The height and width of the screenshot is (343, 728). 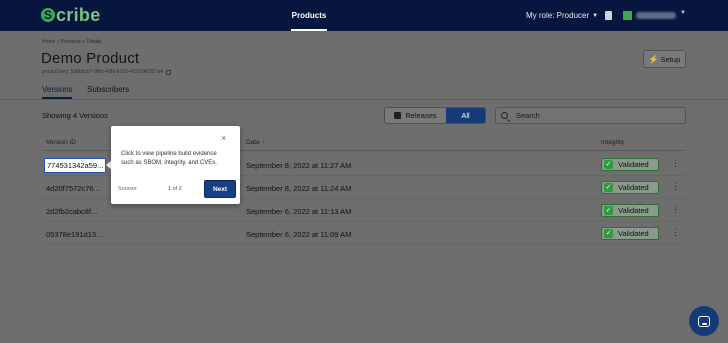 I want to click on role-selector: My role: Producer ▼, so click(x=562, y=15).